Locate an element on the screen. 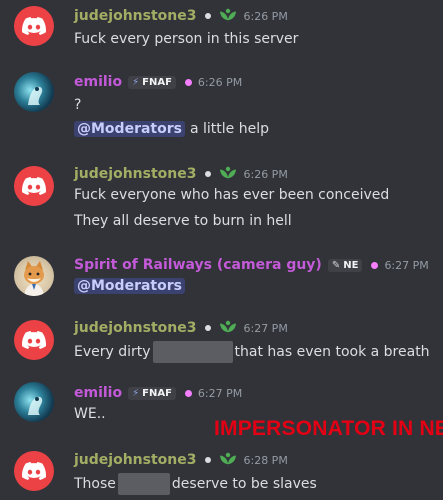 The width and height of the screenshot is (443, 500). message-text: @Moderators a little help is located at coordinates (171, 129).